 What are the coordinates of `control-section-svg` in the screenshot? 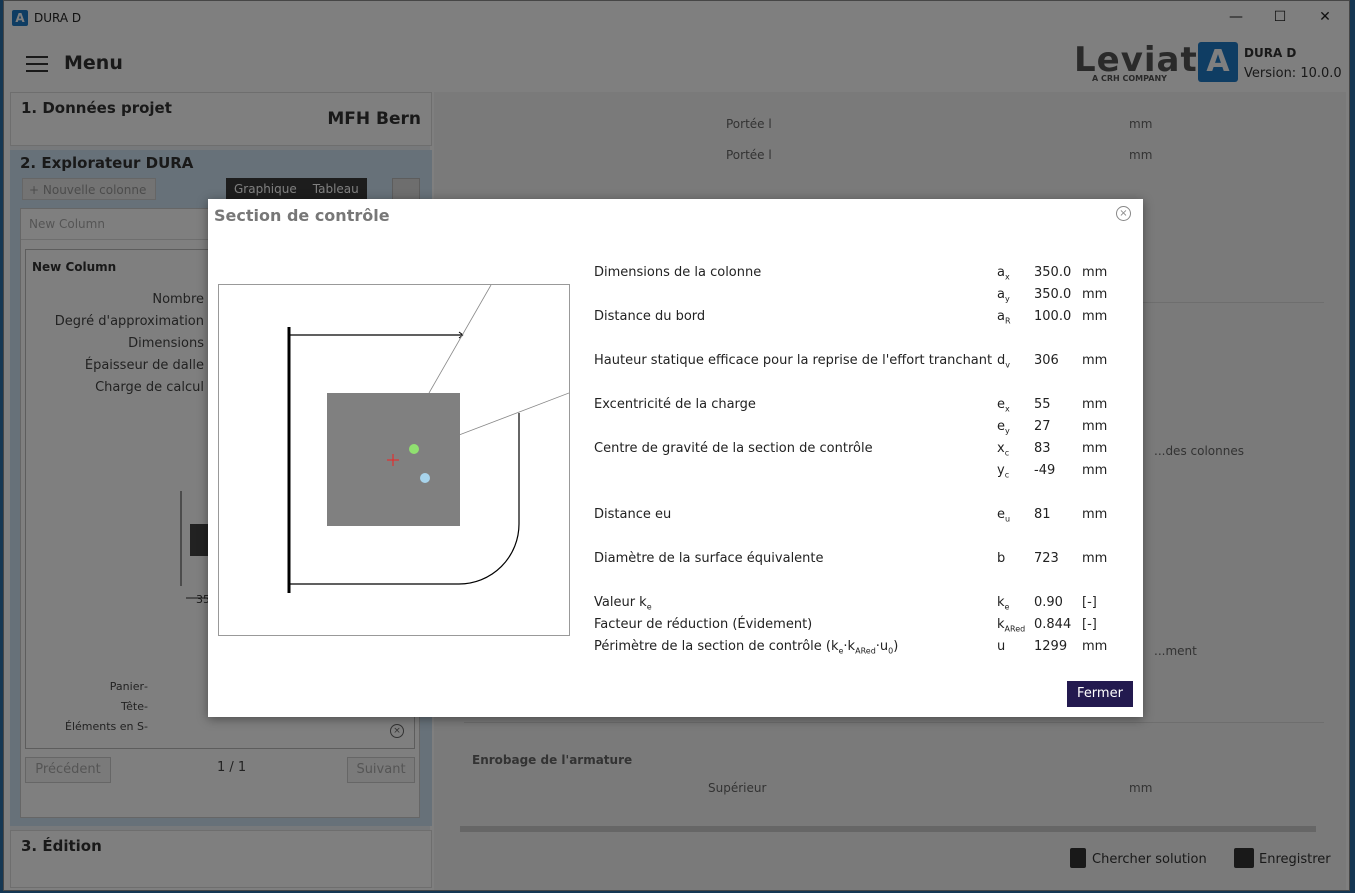 It's located at (428, 438).